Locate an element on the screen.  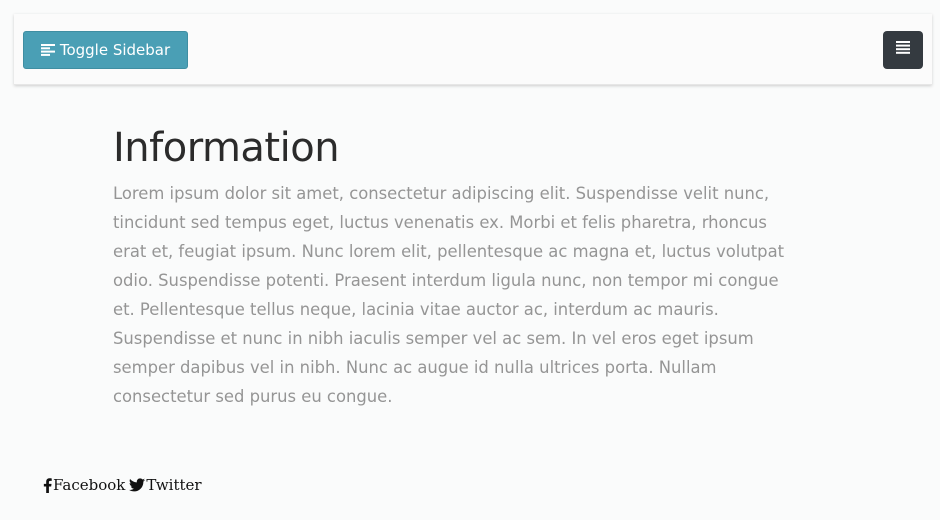
twitter-link: Twitter is located at coordinates (165, 485).